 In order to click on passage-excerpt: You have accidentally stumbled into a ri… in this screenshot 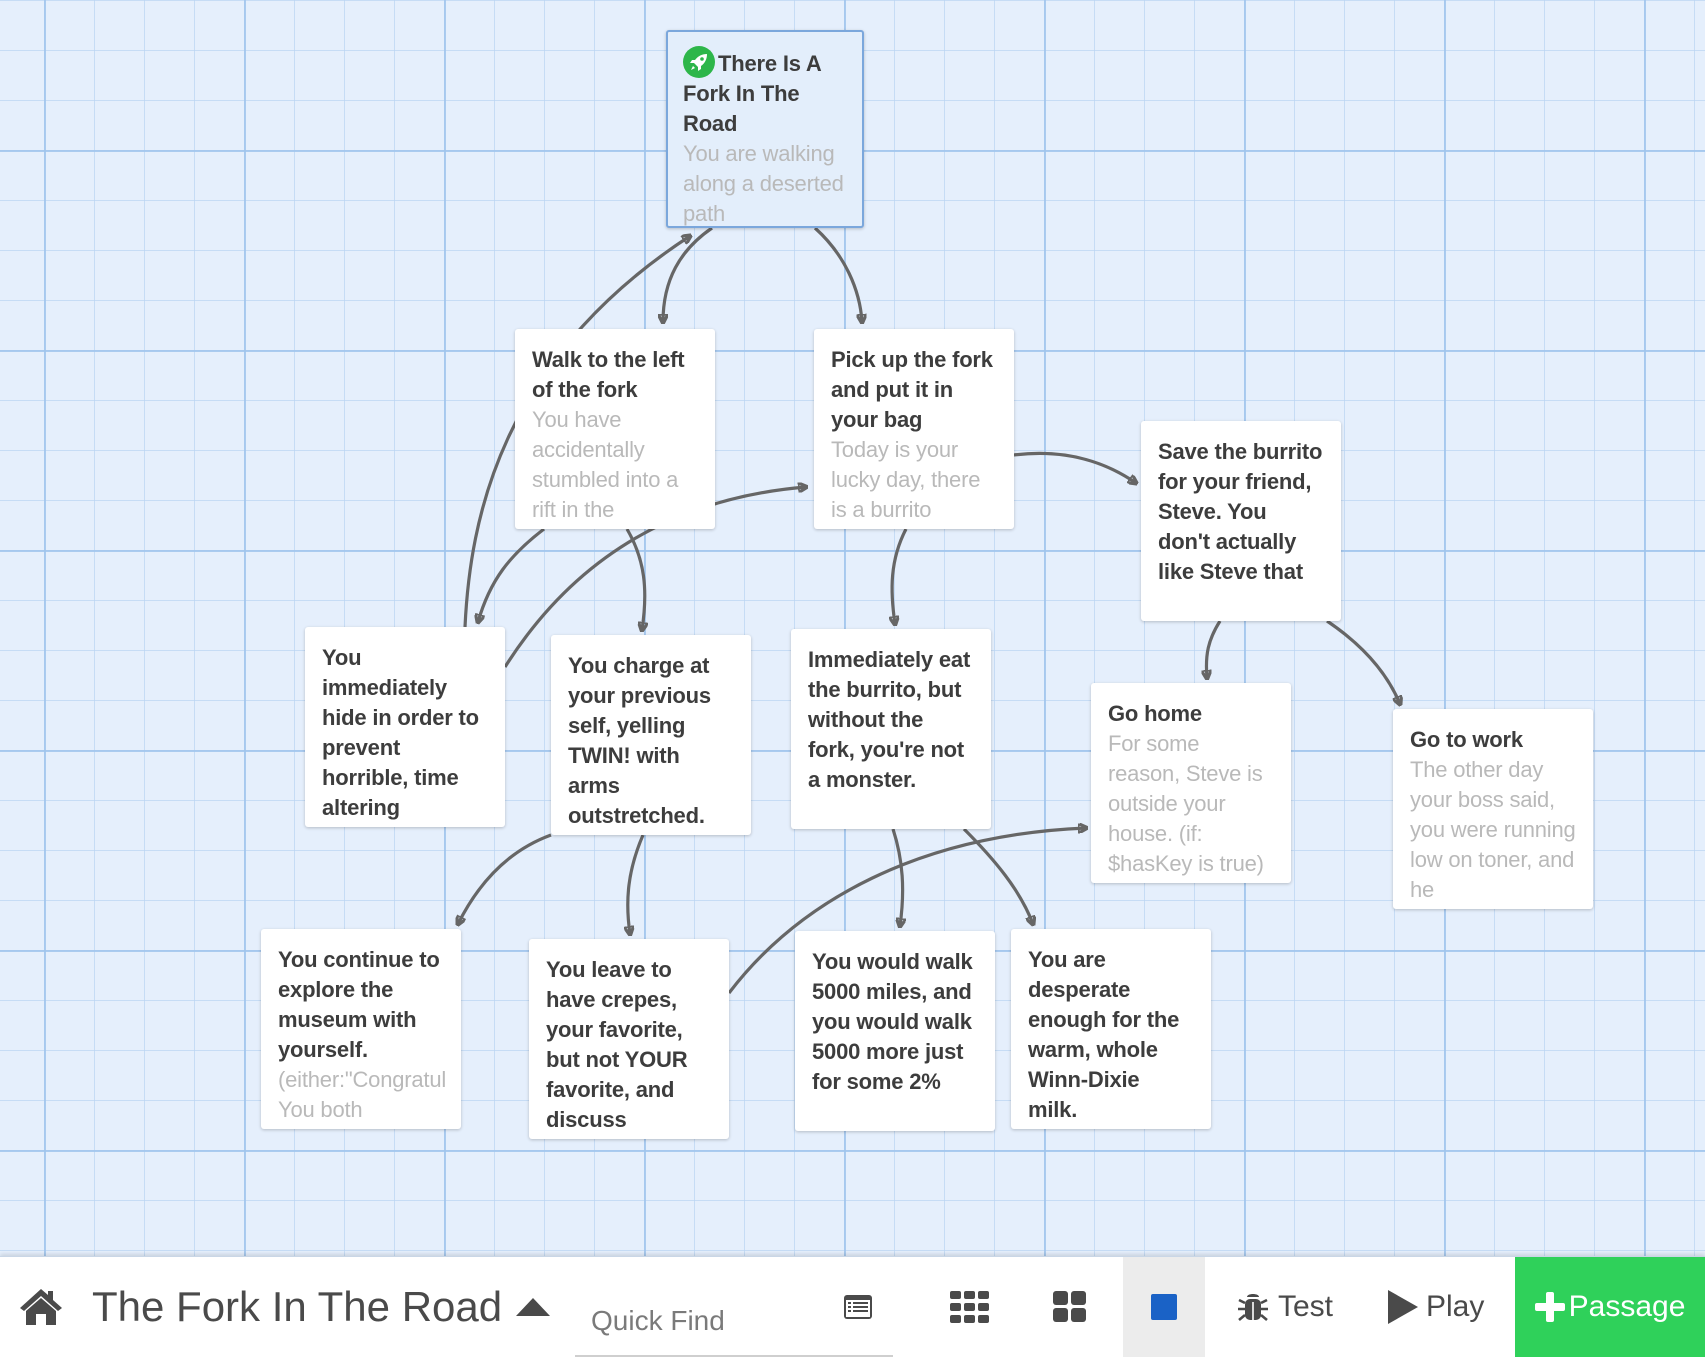, I will do `click(605, 464)`.